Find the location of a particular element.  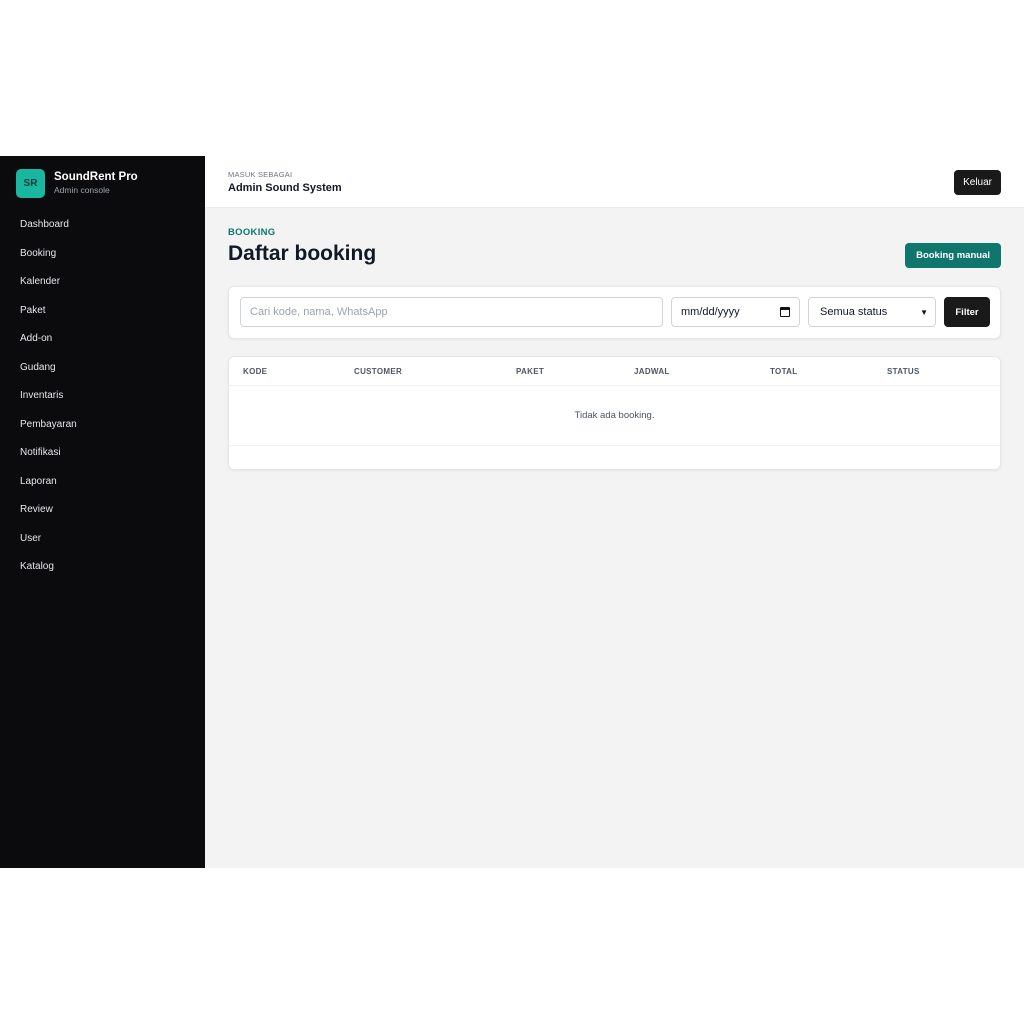

empty-state-row: Tidak ada booking. is located at coordinates (614, 416).